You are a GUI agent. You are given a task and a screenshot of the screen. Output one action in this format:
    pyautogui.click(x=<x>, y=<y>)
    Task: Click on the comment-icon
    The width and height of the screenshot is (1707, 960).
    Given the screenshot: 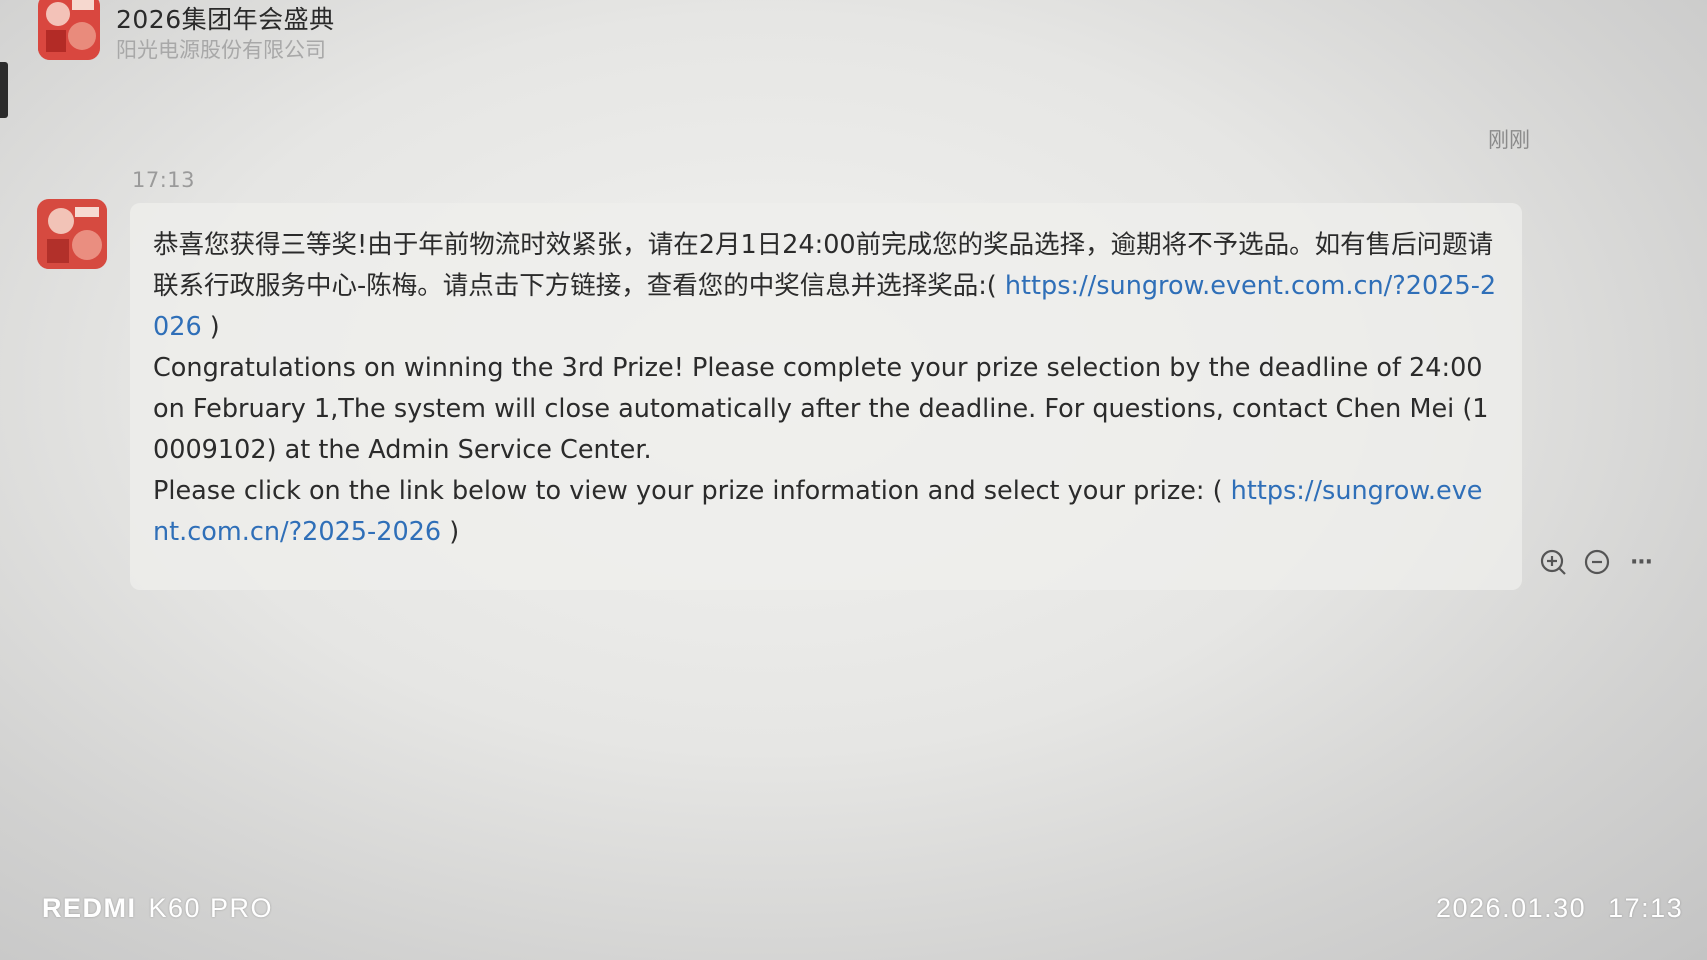 What is the action you would take?
    pyautogui.click(x=1597, y=562)
    